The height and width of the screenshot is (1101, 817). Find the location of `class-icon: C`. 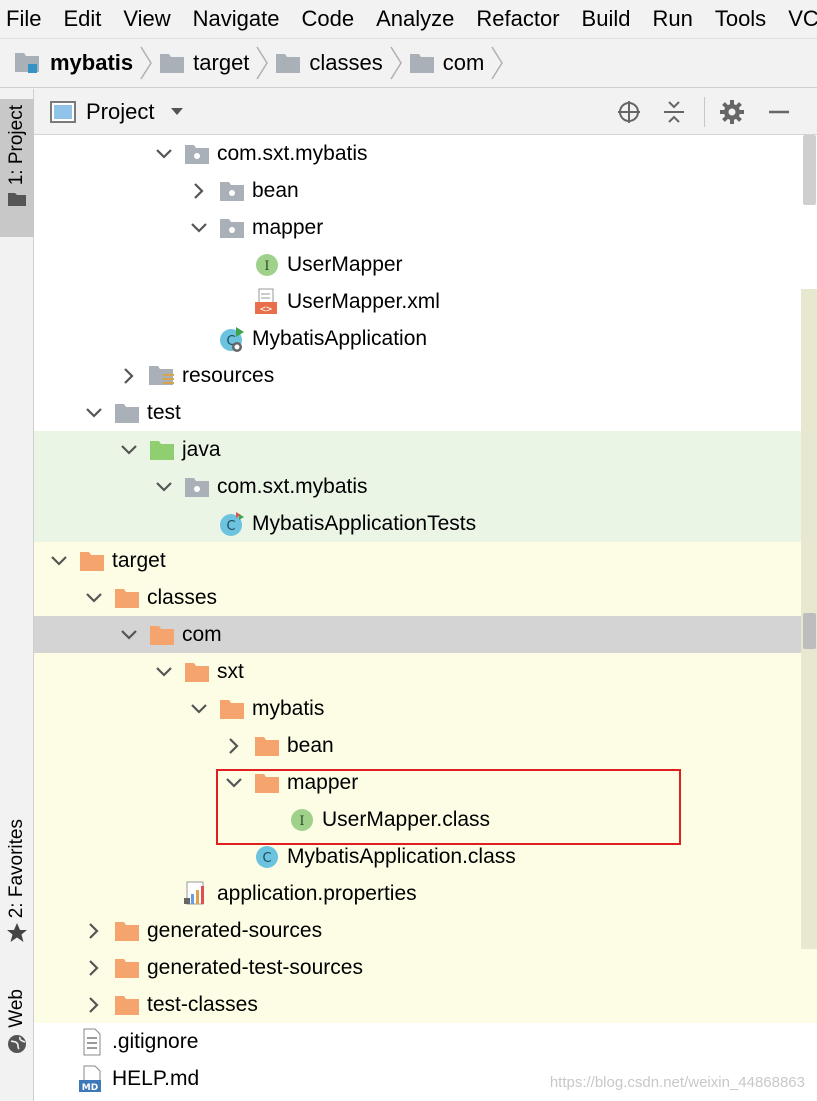

class-icon: C is located at coordinates (267, 857).